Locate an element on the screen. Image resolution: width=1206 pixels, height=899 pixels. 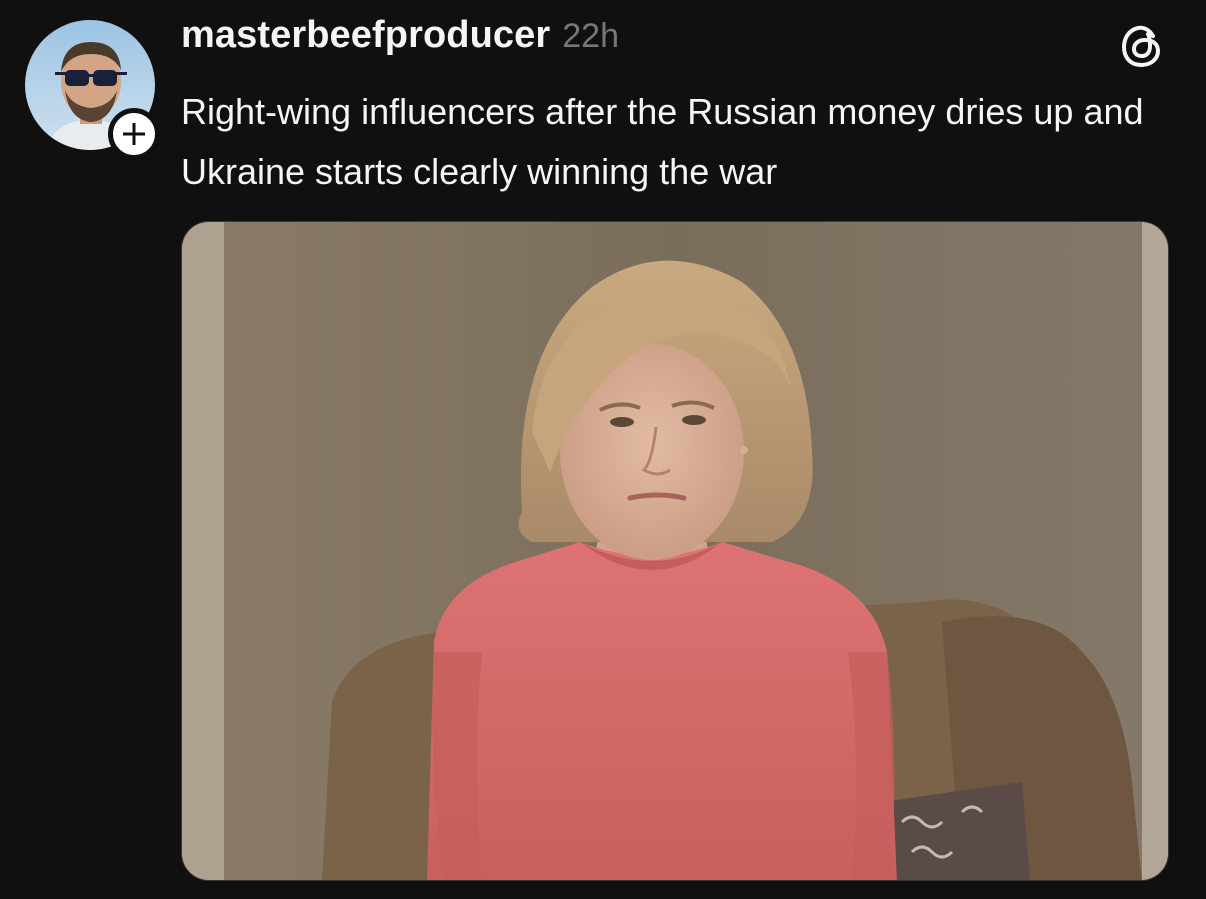
follow-button is located at coordinates (134, 134).